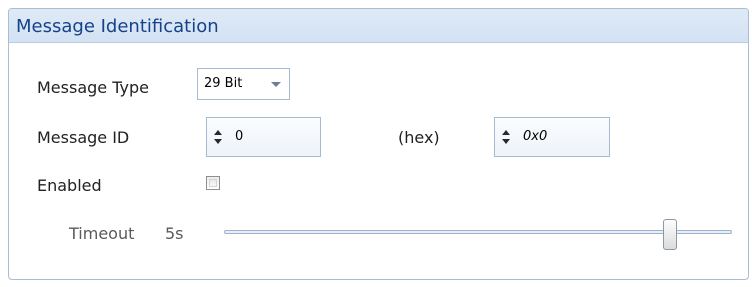 This screenshot has height=287, width=752. What do you see at coordinates (239, 137) in the screenshot?
I see `message-id-value: 0` at bounding box center [239, 137].